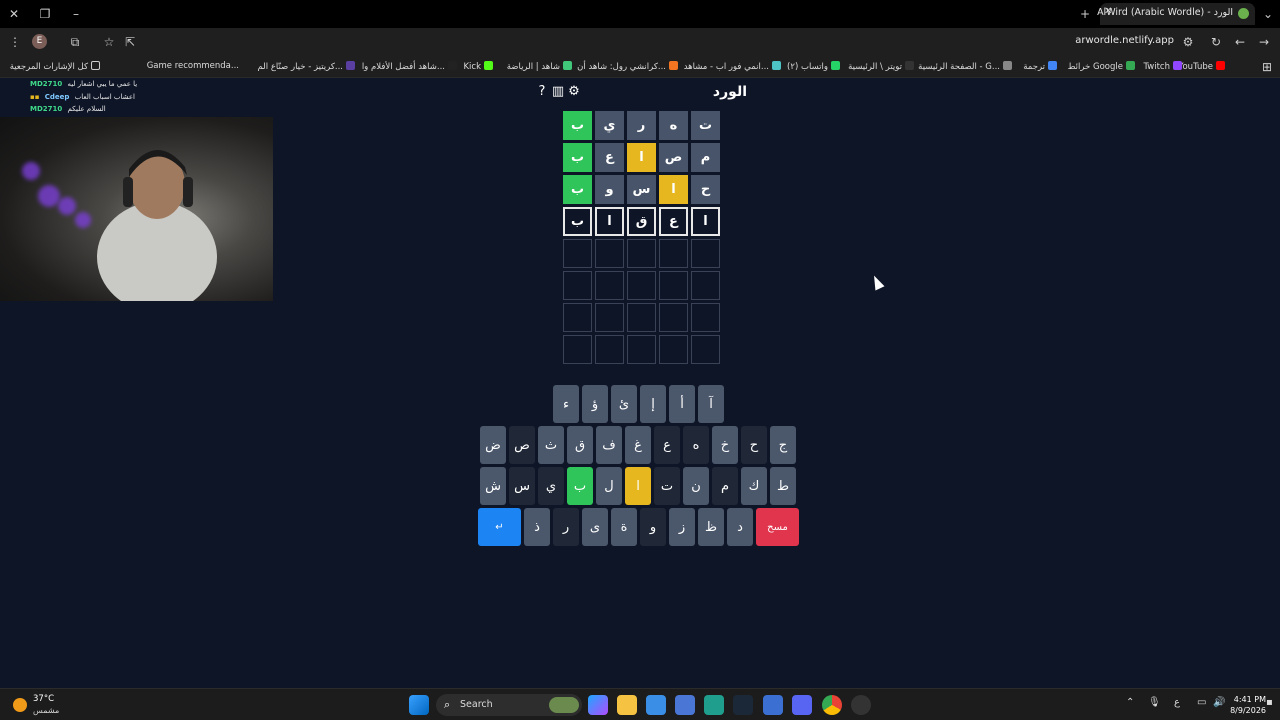 The height and width of the screenshot is (720, 1280). Describe the element at coordinates (624, 404) in the screenshot. I see `key: ئ` at that location.